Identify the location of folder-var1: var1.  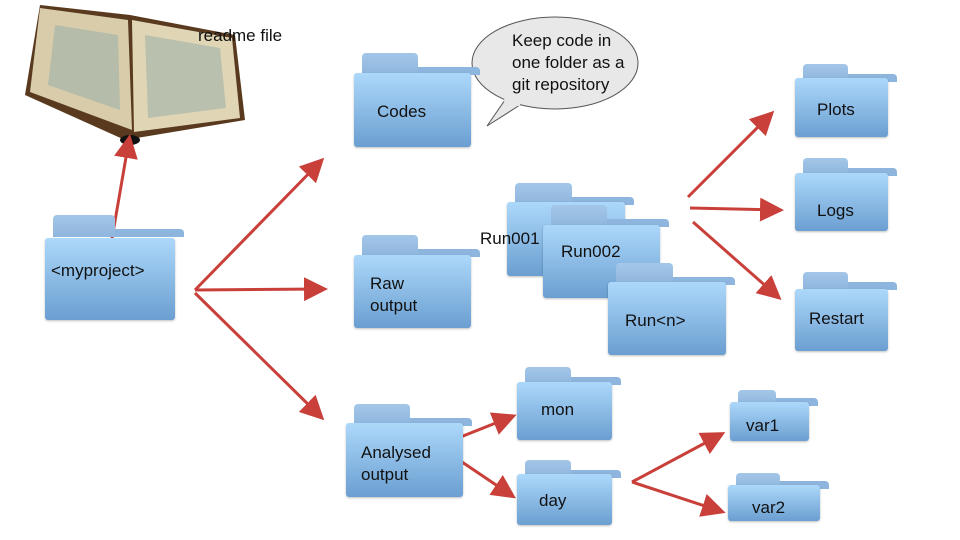
(774, 415).